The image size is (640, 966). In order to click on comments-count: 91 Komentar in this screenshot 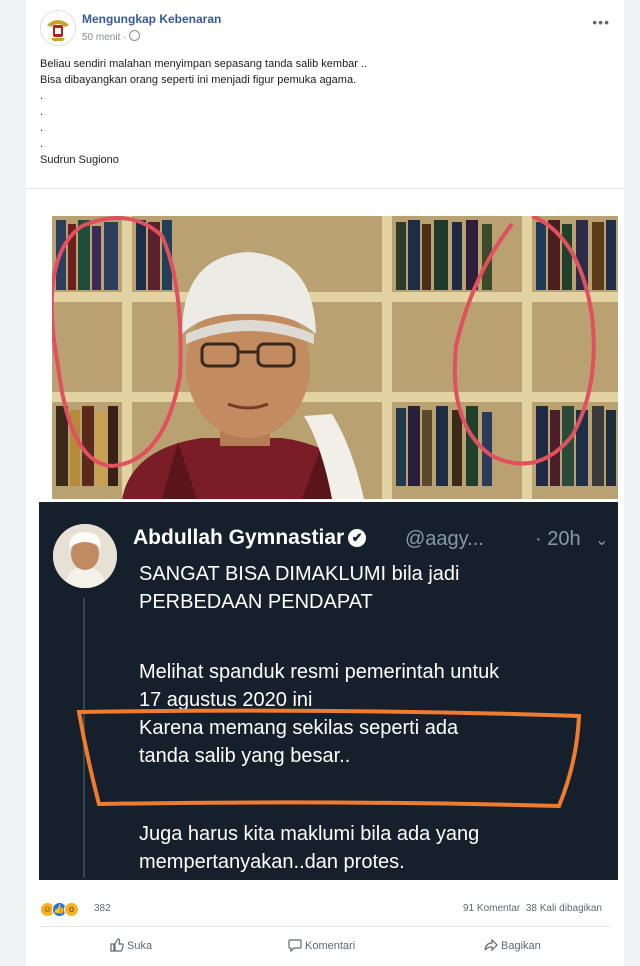, I will do `click(491, 908)`.